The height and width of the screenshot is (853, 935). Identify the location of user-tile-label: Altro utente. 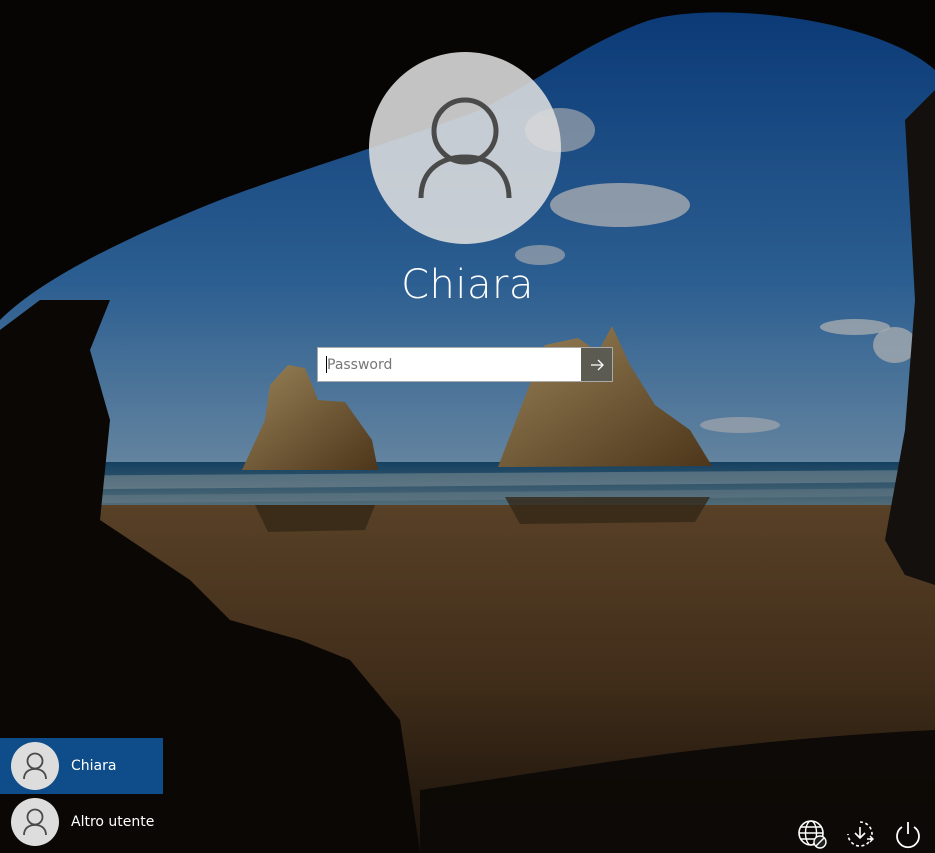
(113, 822).